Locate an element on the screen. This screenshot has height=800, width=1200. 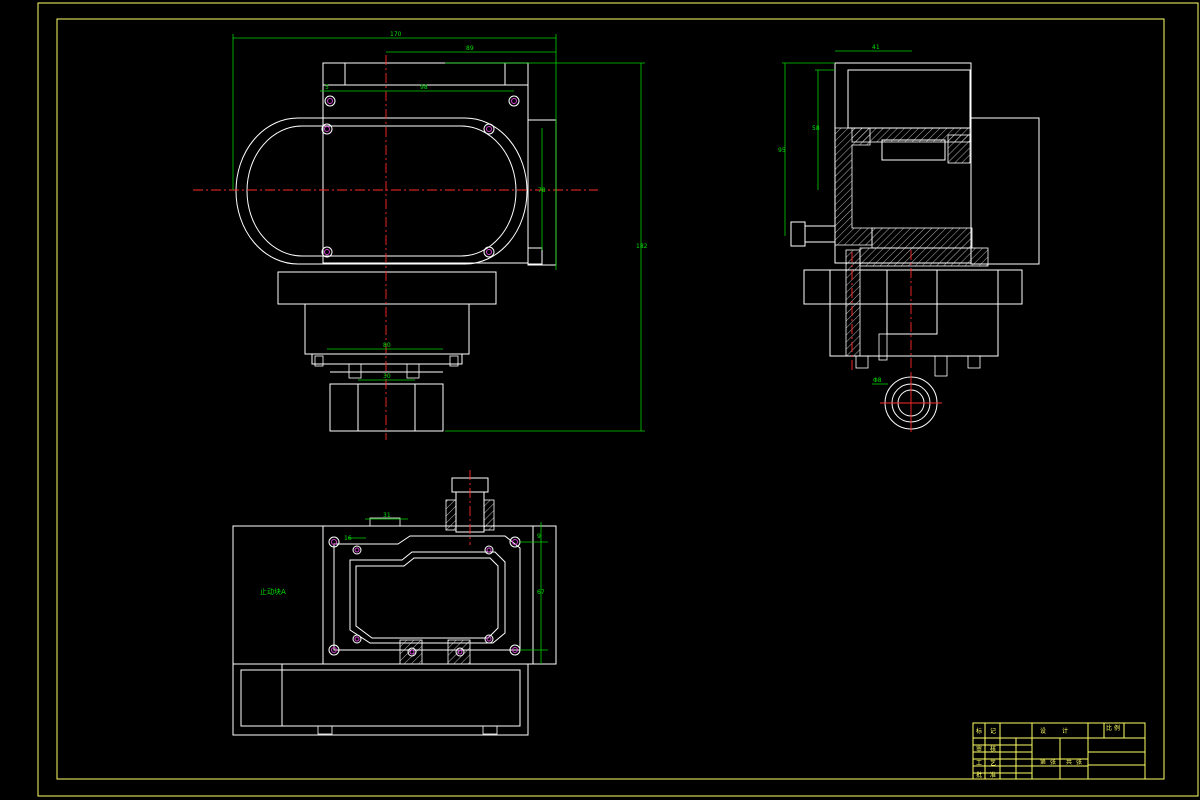
dim-total-height: 182 is located at coordinates (642, 246).